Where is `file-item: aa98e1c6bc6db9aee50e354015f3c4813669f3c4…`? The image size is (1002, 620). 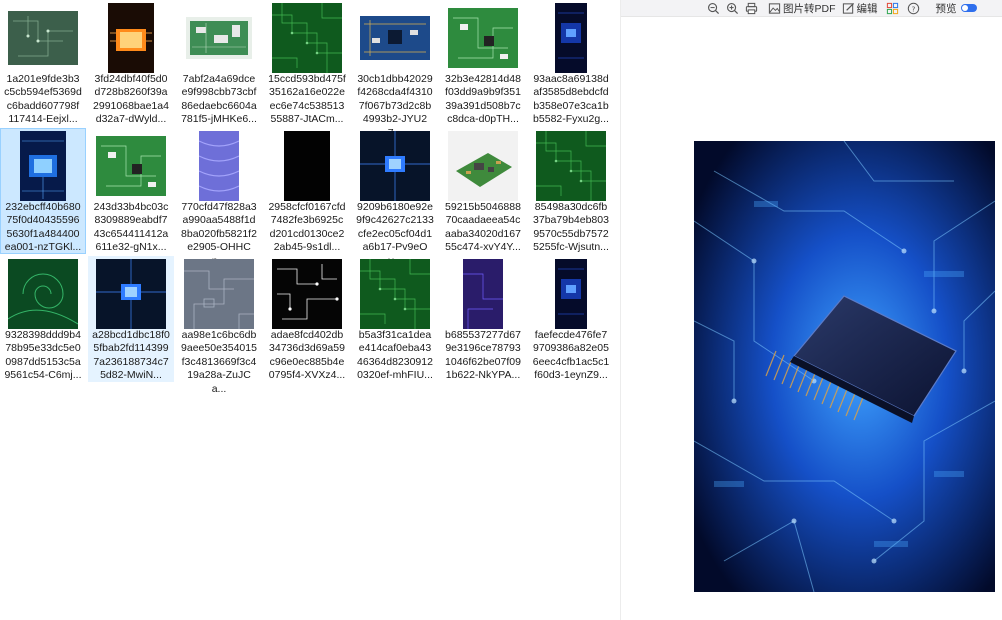 file-item: aa98e1c6bc6db9aee50e354015f3c4813669f3c4… is located at coordinates (219, 325).